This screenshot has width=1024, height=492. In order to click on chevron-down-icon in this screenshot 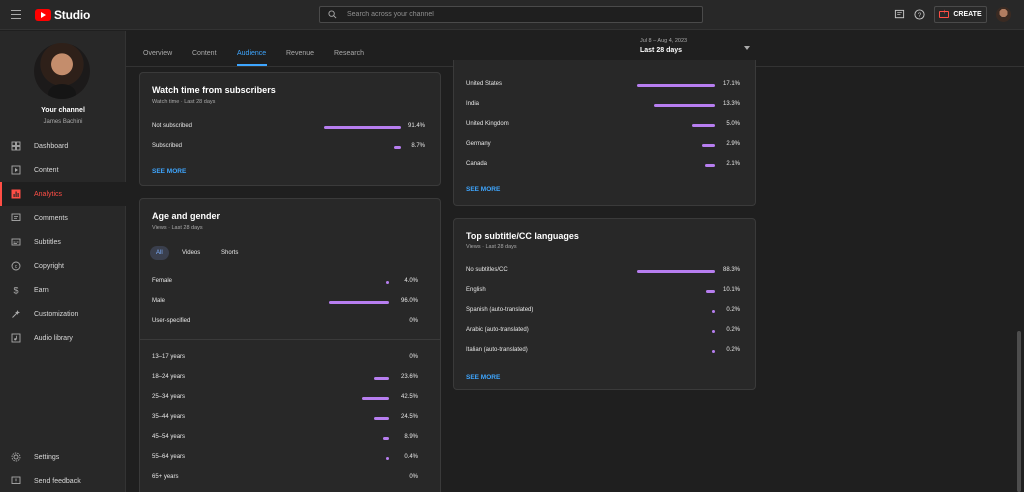, I will do `click(747, 48)`.